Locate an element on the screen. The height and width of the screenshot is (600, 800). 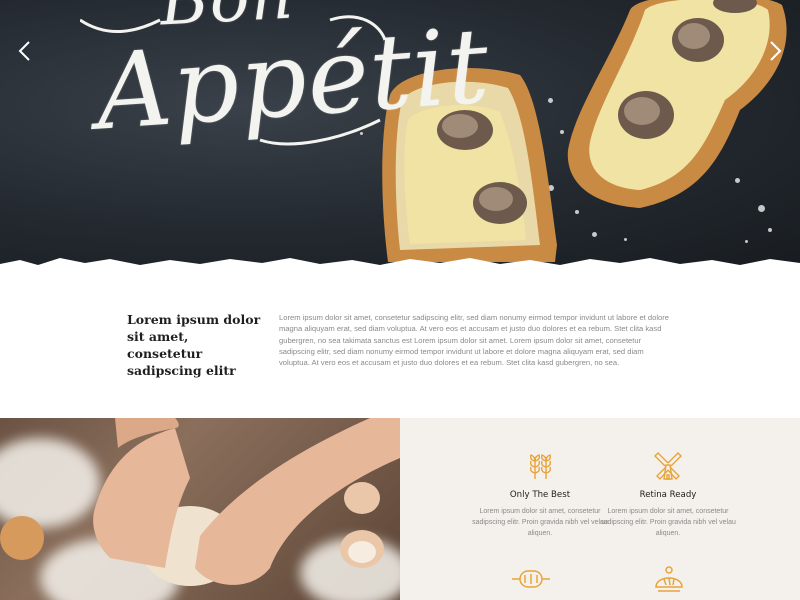
feature-title: Retina Ready is located at coordinates (668, 495).